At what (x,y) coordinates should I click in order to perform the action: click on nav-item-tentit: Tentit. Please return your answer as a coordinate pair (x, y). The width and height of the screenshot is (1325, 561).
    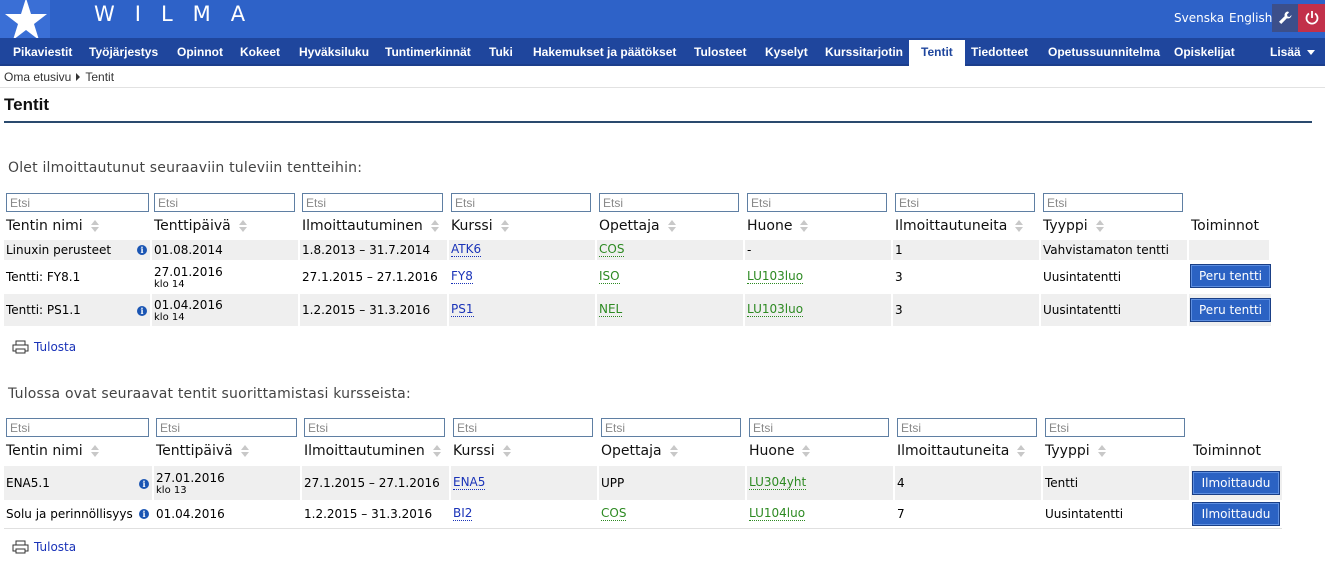
    Looking at the image, I should click on (937, 54).